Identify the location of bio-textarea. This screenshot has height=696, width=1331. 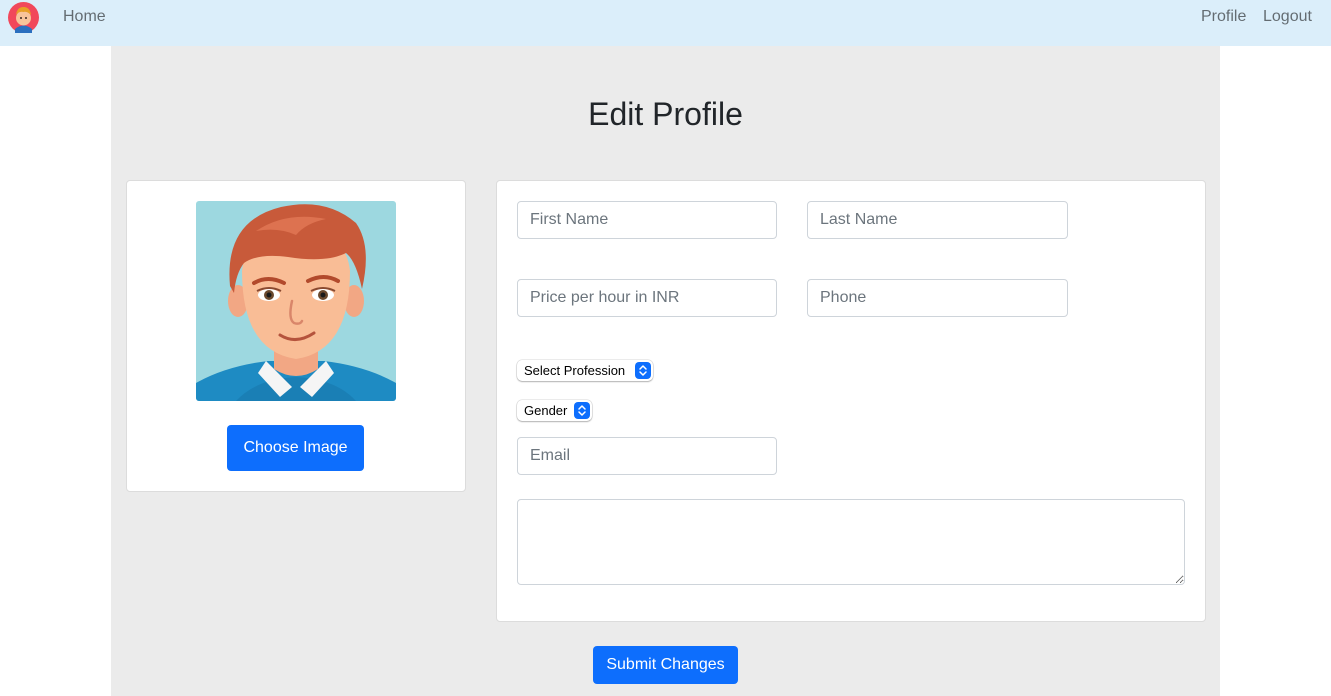
(851, 542).